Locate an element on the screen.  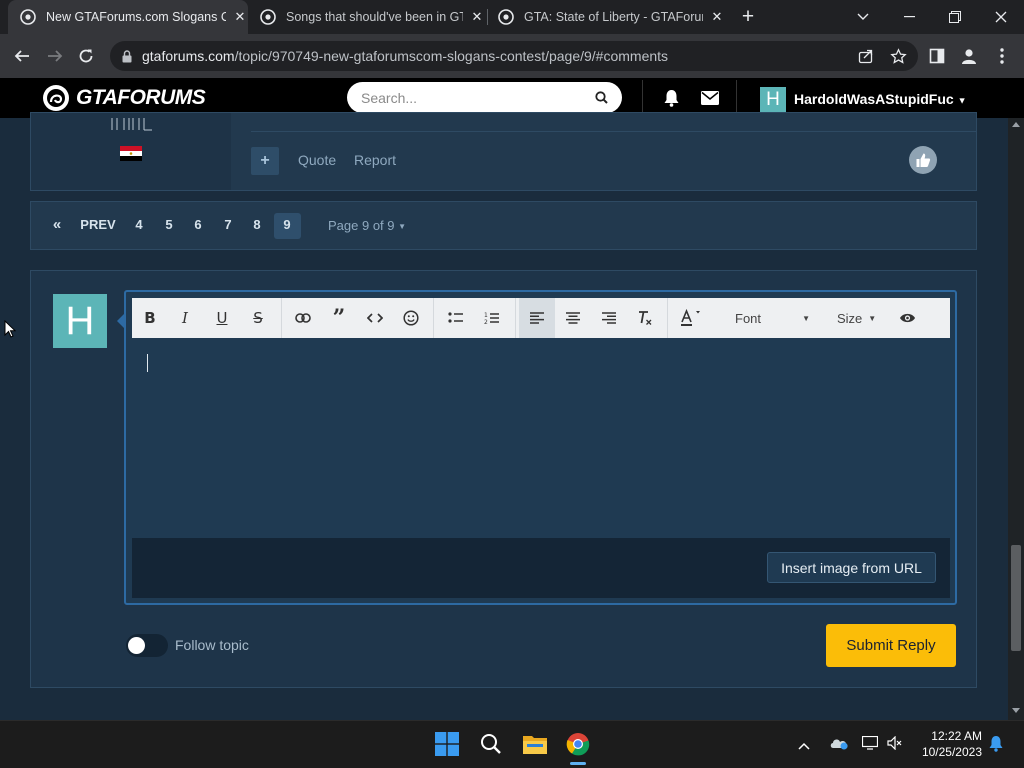
quote-link: Quote is located at coordinates (317, 160).